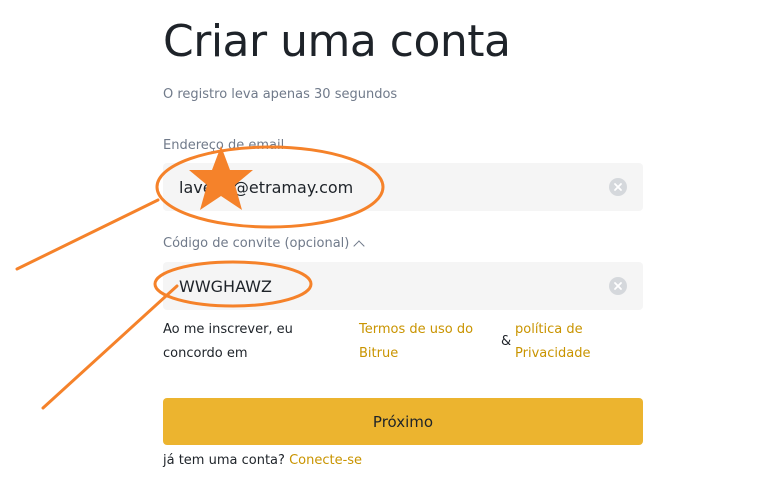 The width and height of the screenshot is (764, 477). Describe the element at coordinates (424, 342) in the screenshot. I see `terms-of-use-link: Termos de uso do Bitrue` at that location.